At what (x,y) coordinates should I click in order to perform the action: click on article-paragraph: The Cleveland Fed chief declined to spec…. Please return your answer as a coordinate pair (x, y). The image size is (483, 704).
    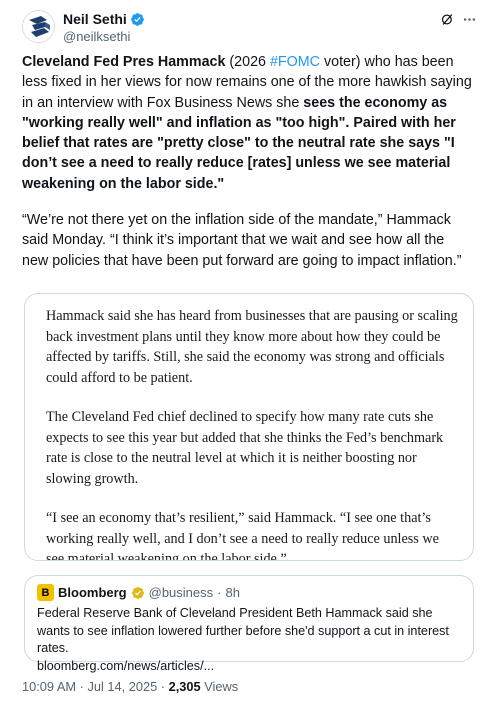
    Looking at the image, I should click on (245, 448).